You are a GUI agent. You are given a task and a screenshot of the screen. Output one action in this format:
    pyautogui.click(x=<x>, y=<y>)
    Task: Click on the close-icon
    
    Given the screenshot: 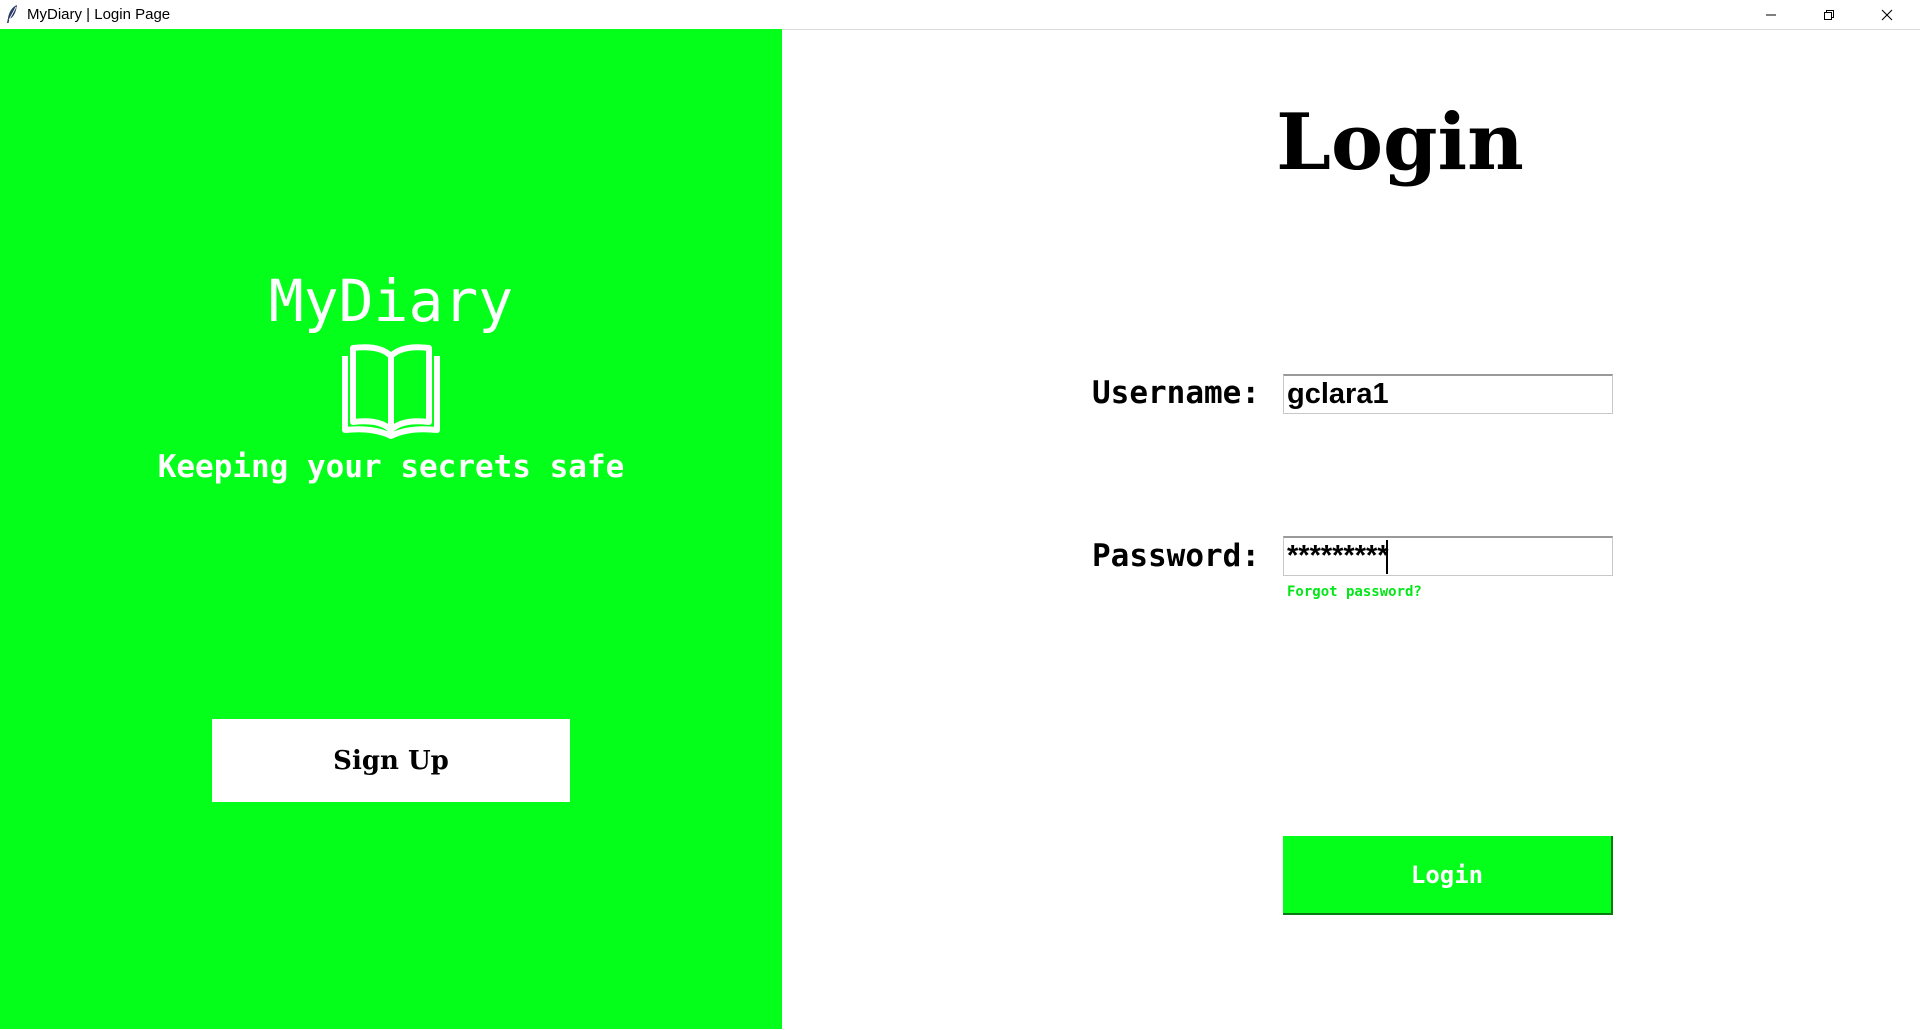 What is the action you would take?
    pyautogui.click(x=1887, y=14)
    